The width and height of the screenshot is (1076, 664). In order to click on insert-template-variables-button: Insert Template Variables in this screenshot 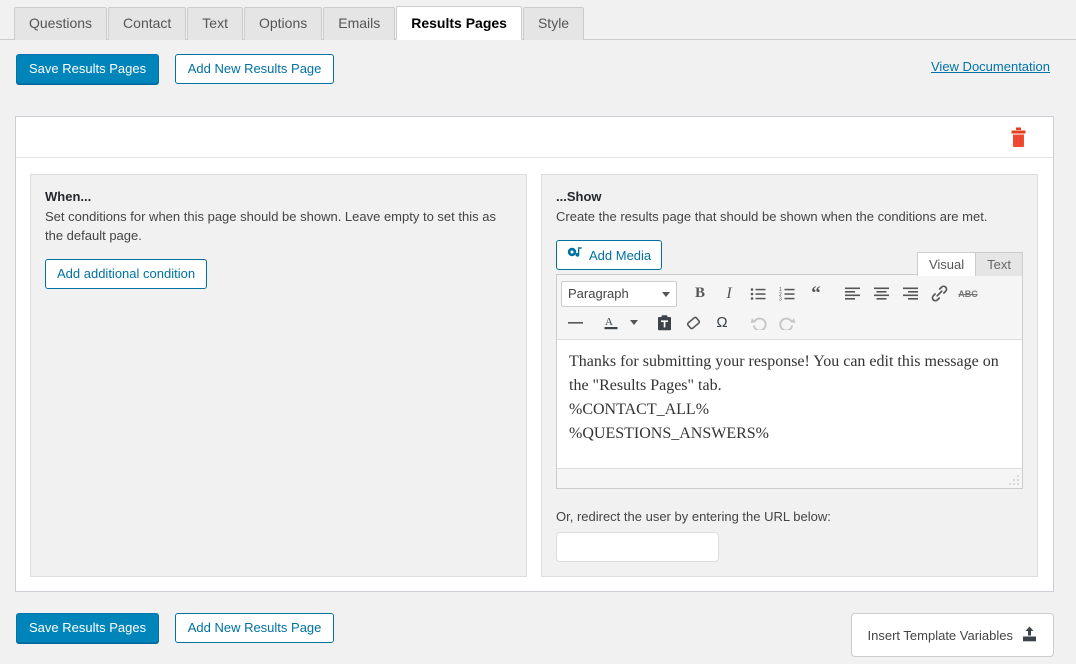, I will do `click(952, 635)`.